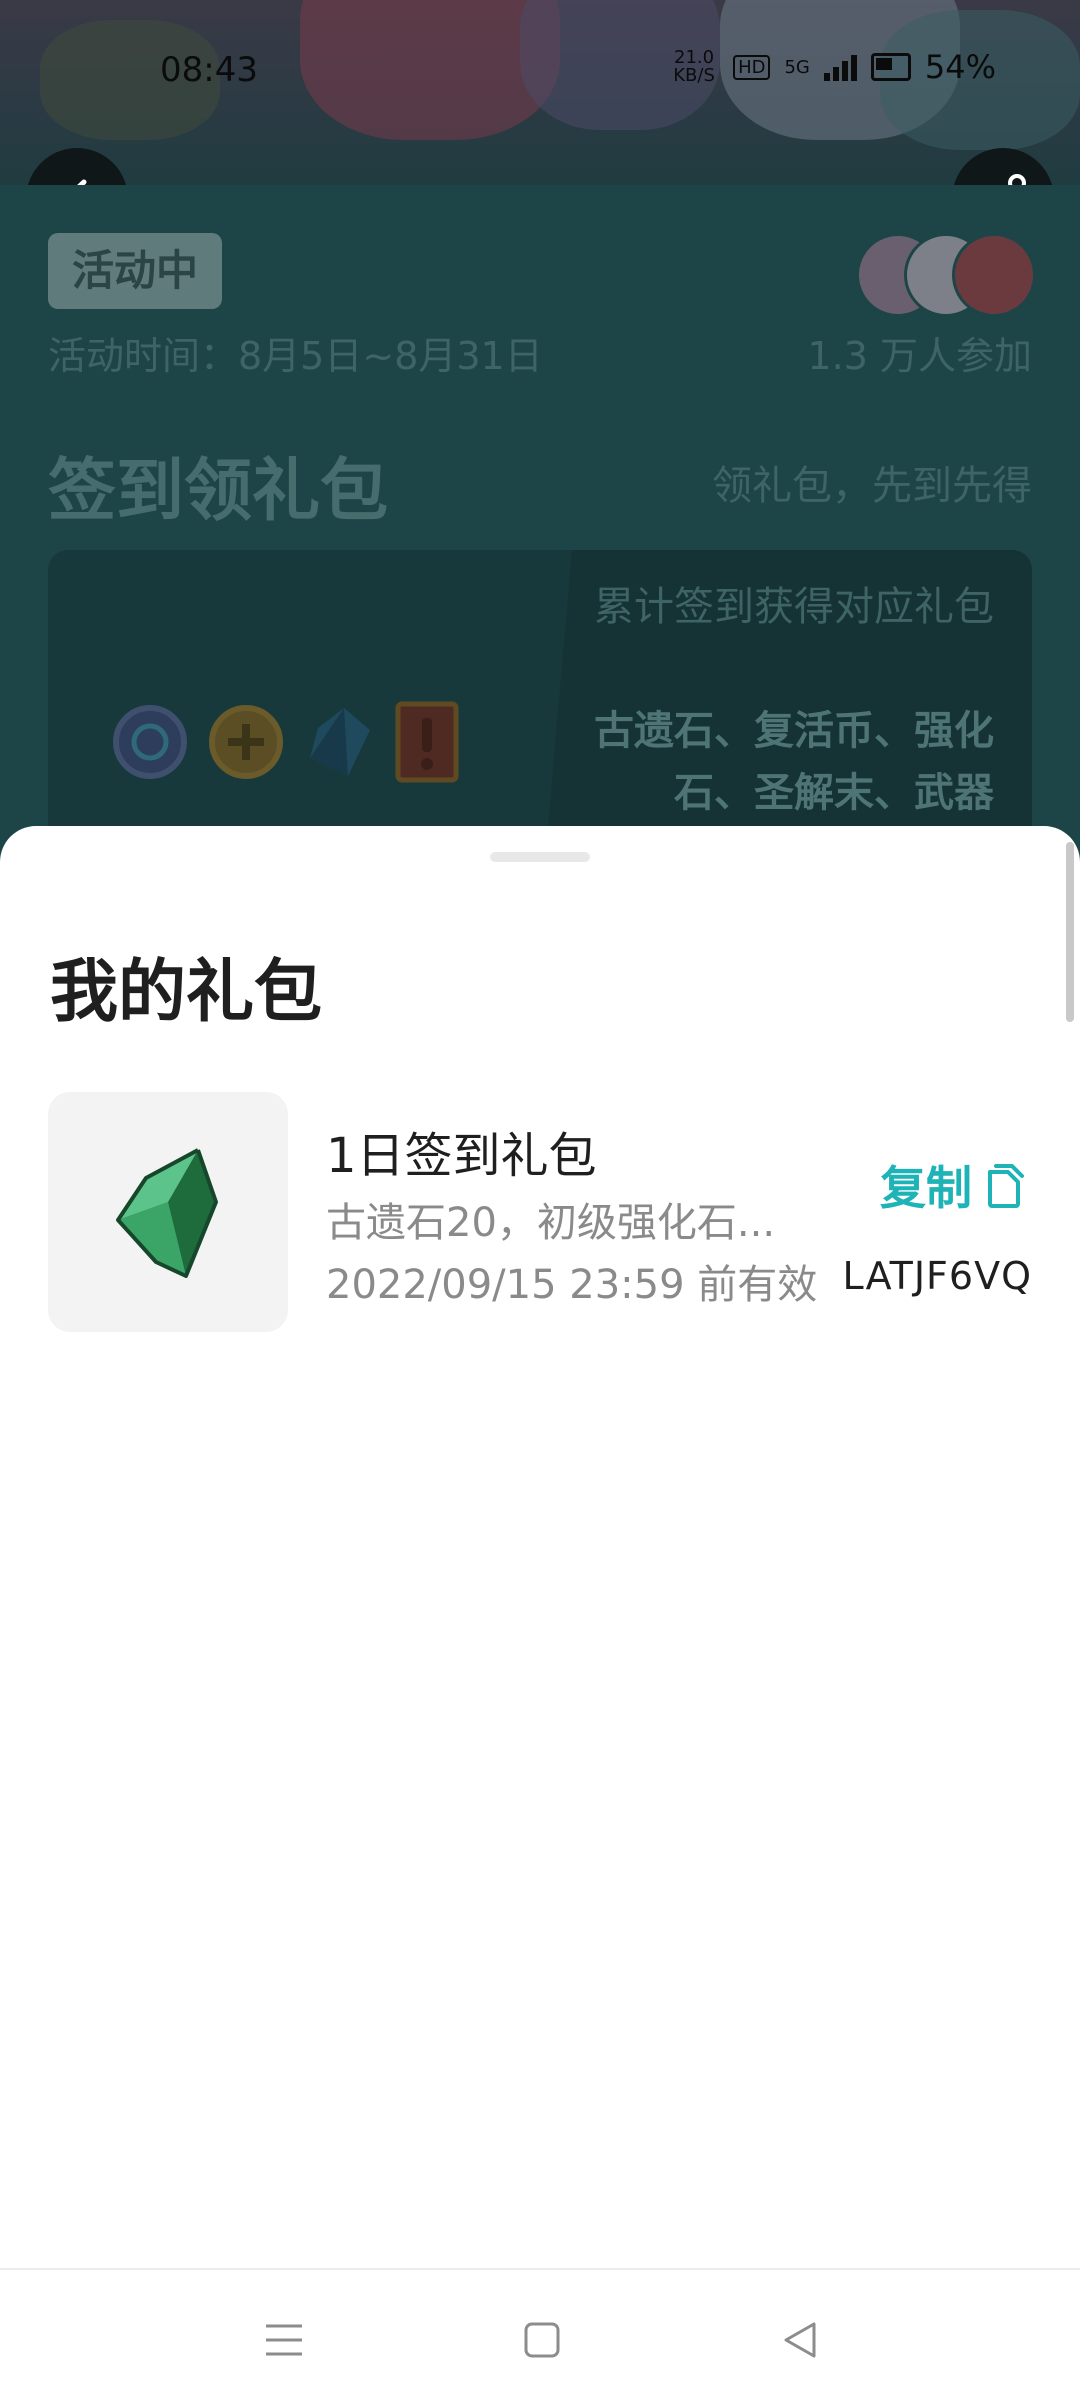 The image size is (1080, 2402). I want to click on nav-menu-button, so click(284, 2340).